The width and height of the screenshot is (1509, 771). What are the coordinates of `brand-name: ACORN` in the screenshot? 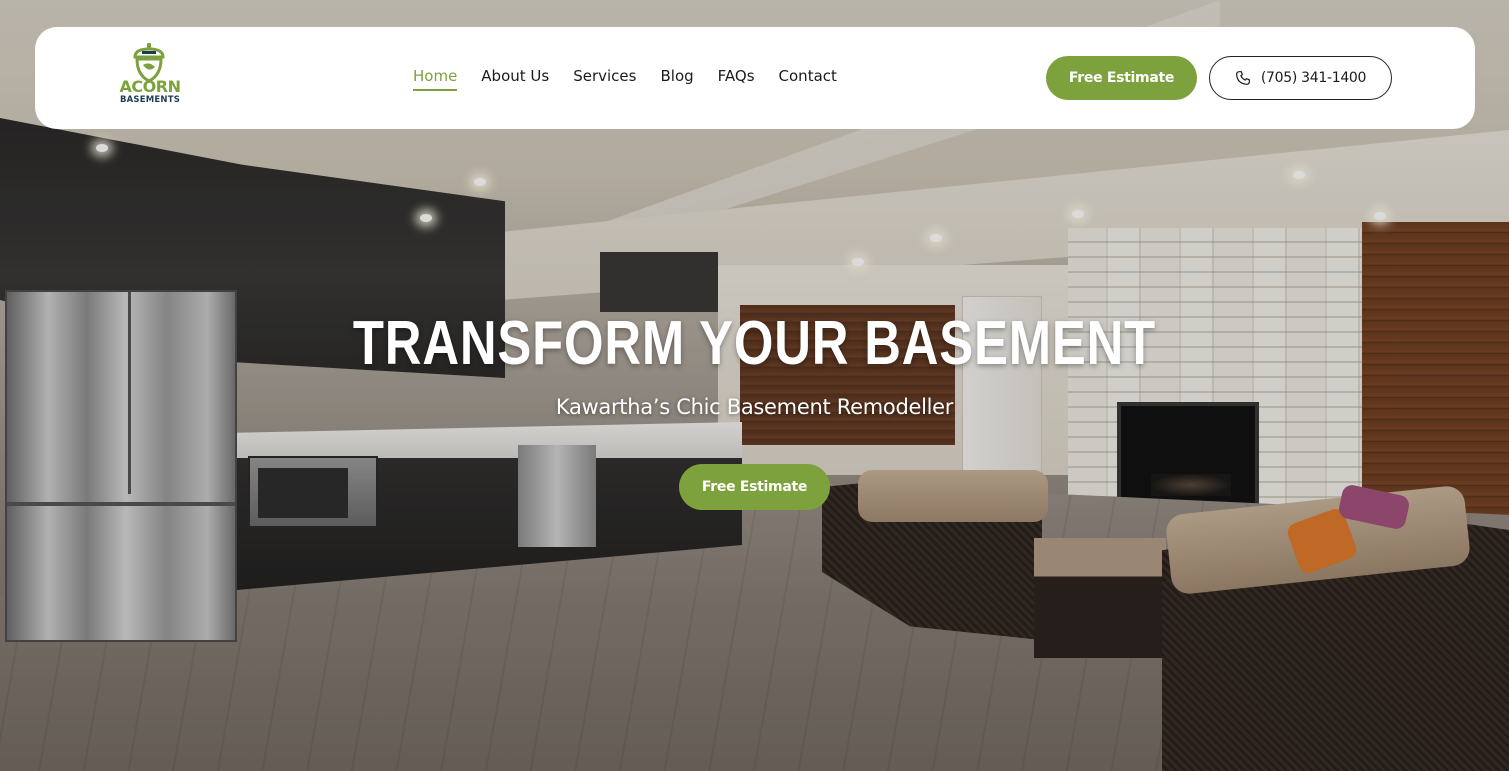 It's located at (150, 86).